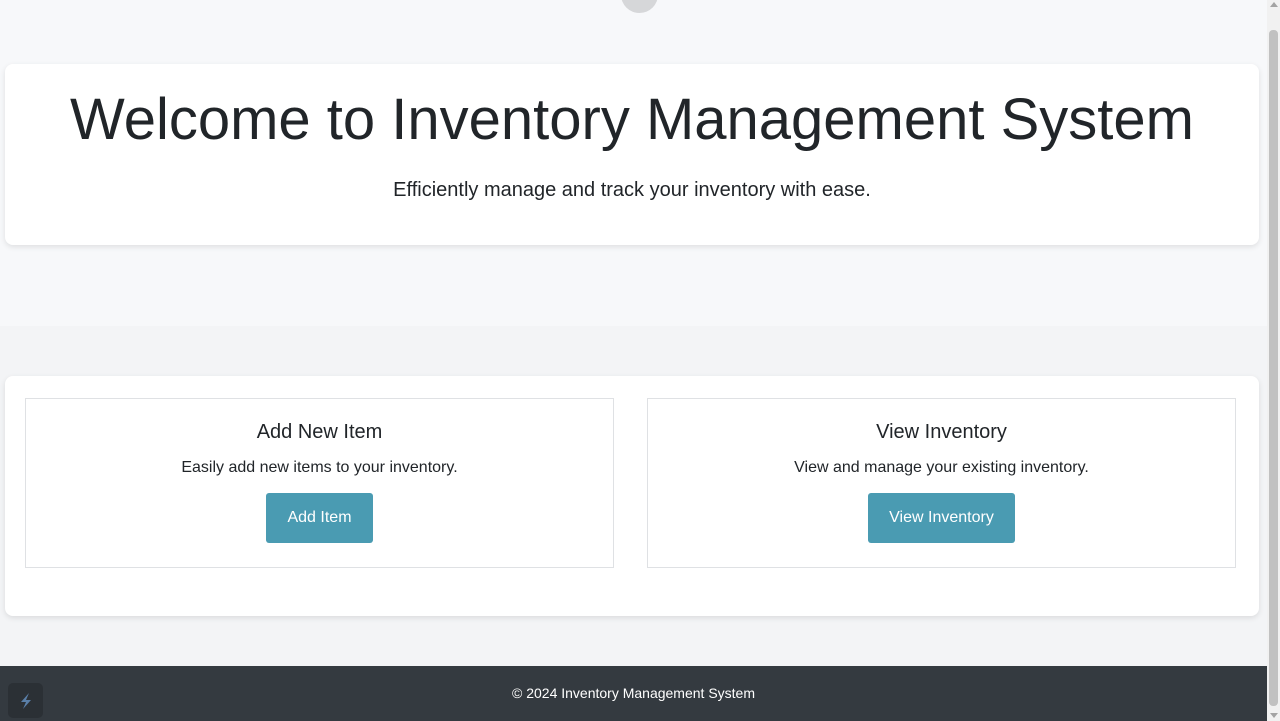  I want to click on scroll-thumb, so click(1273, 368).